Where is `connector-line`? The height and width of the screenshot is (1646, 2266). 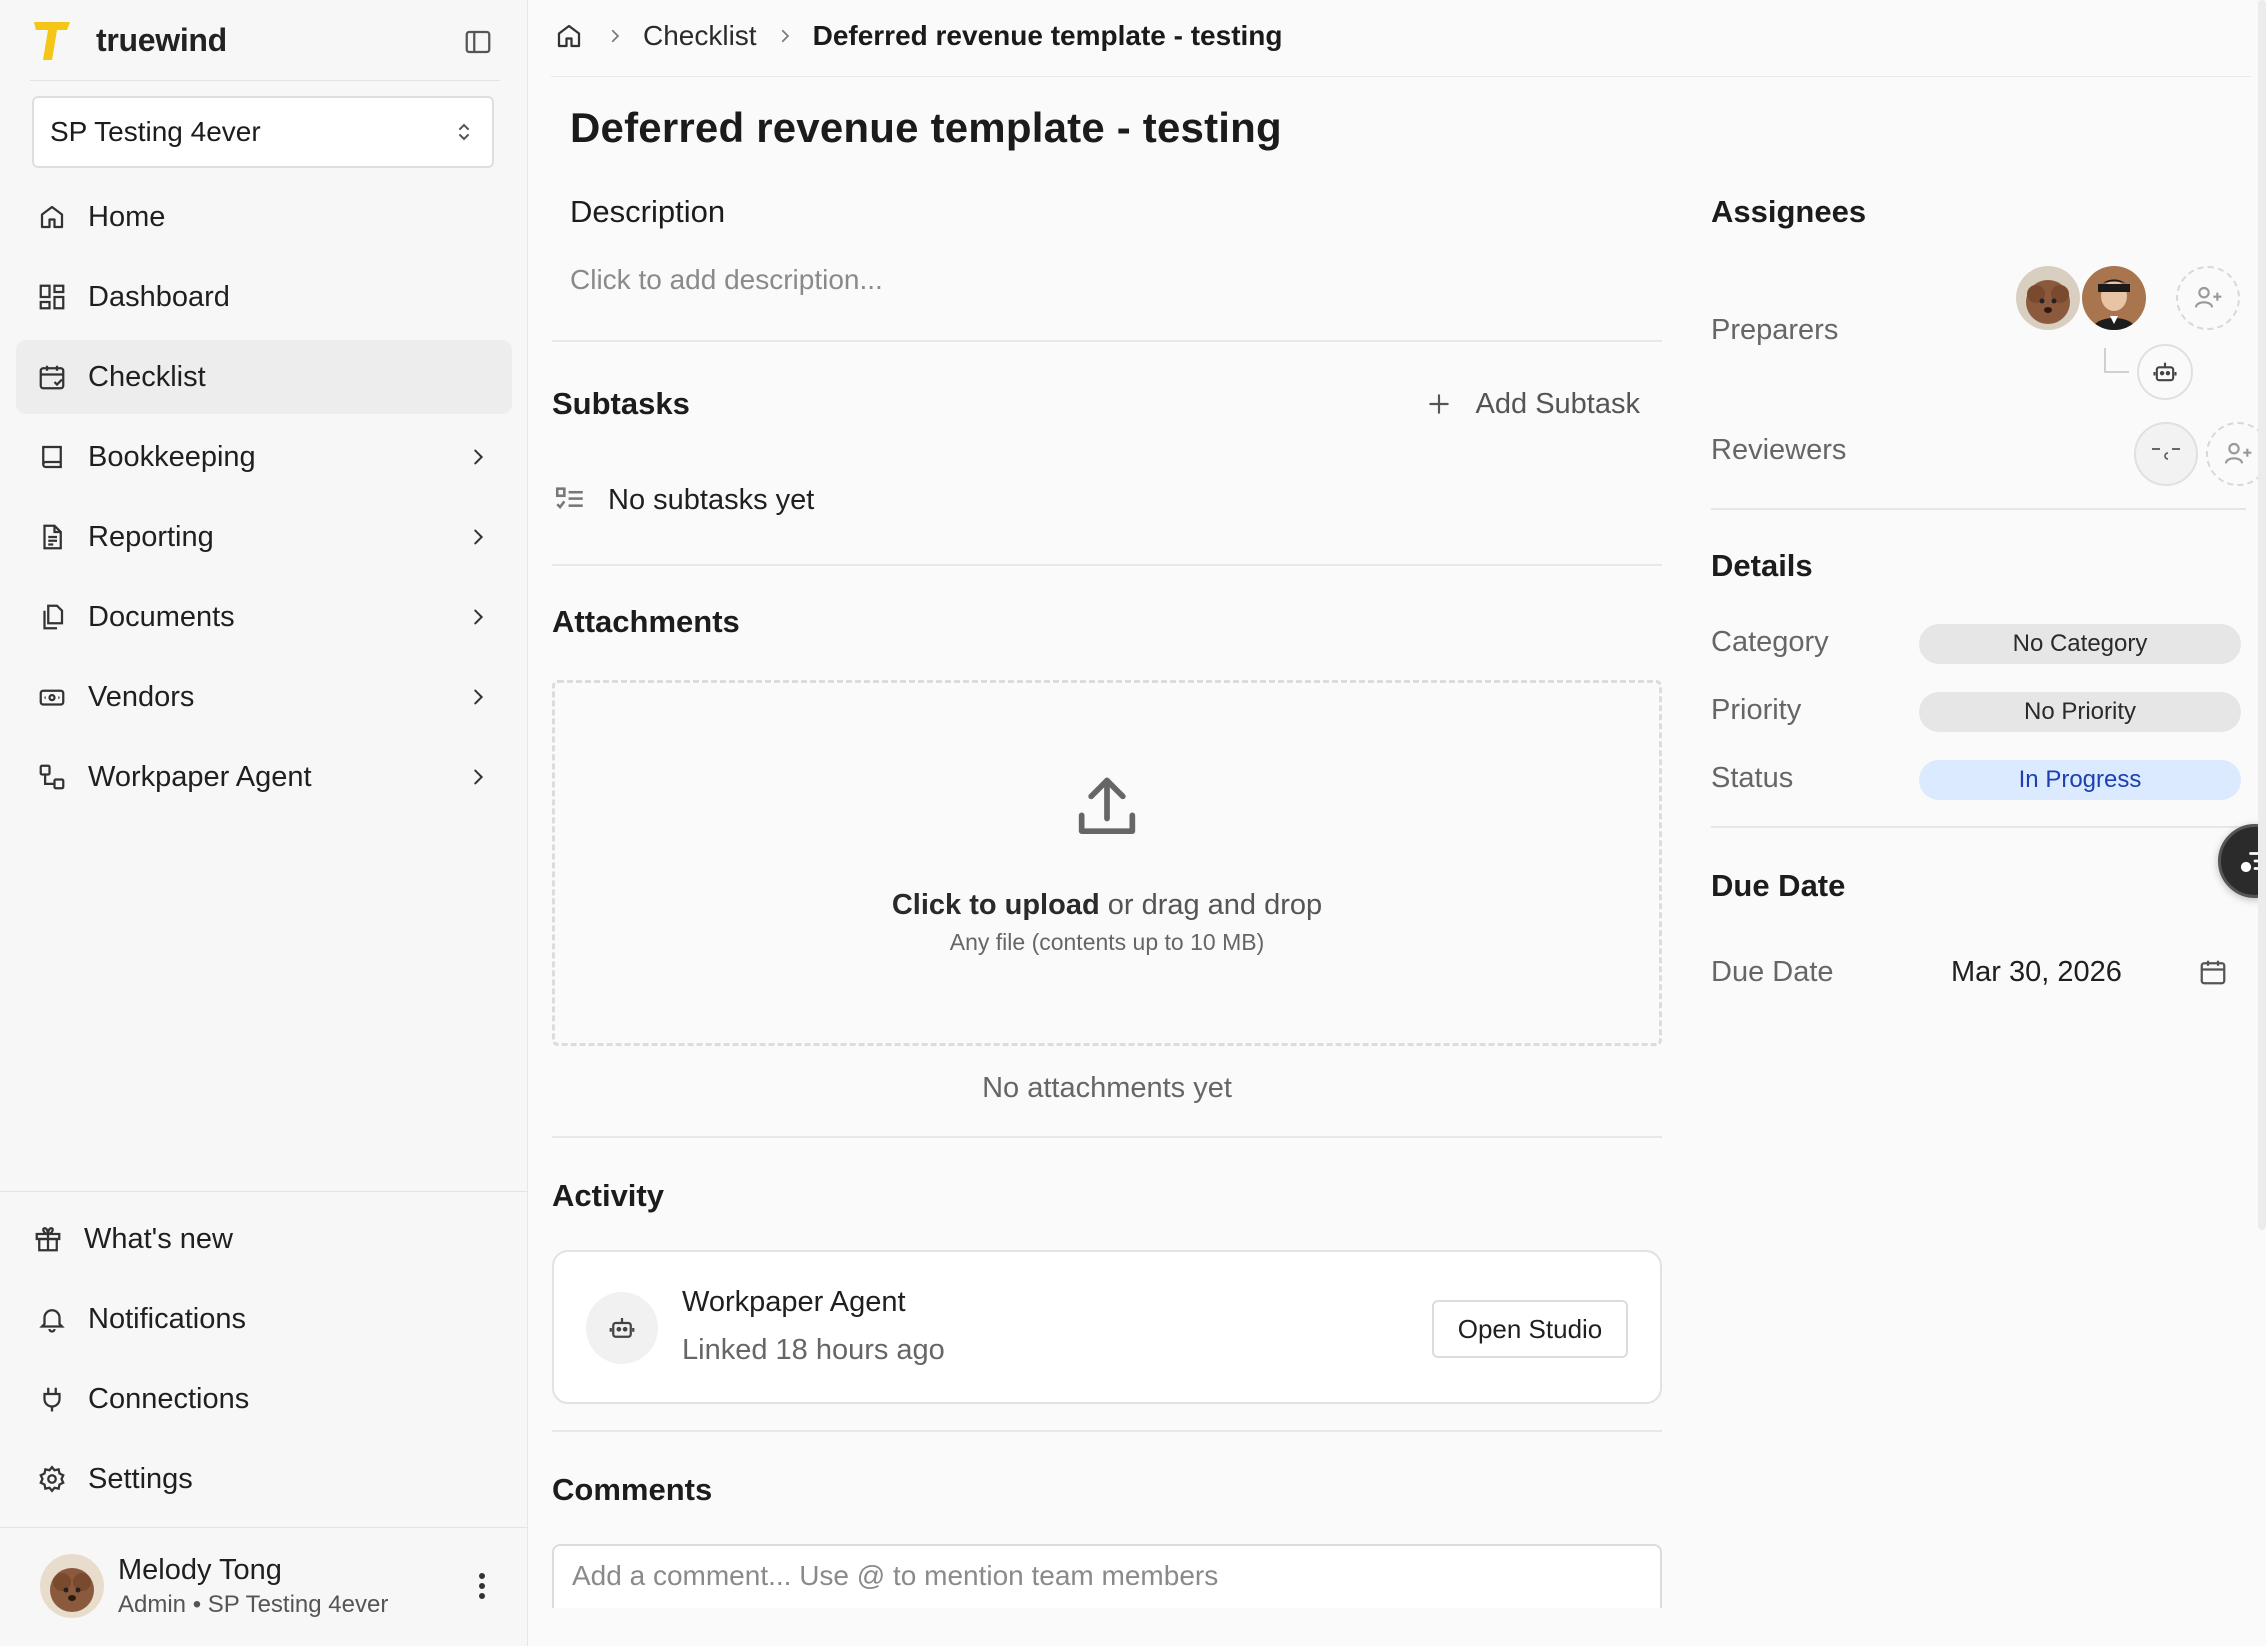
connector-line is located at coordinates (2116, 360).